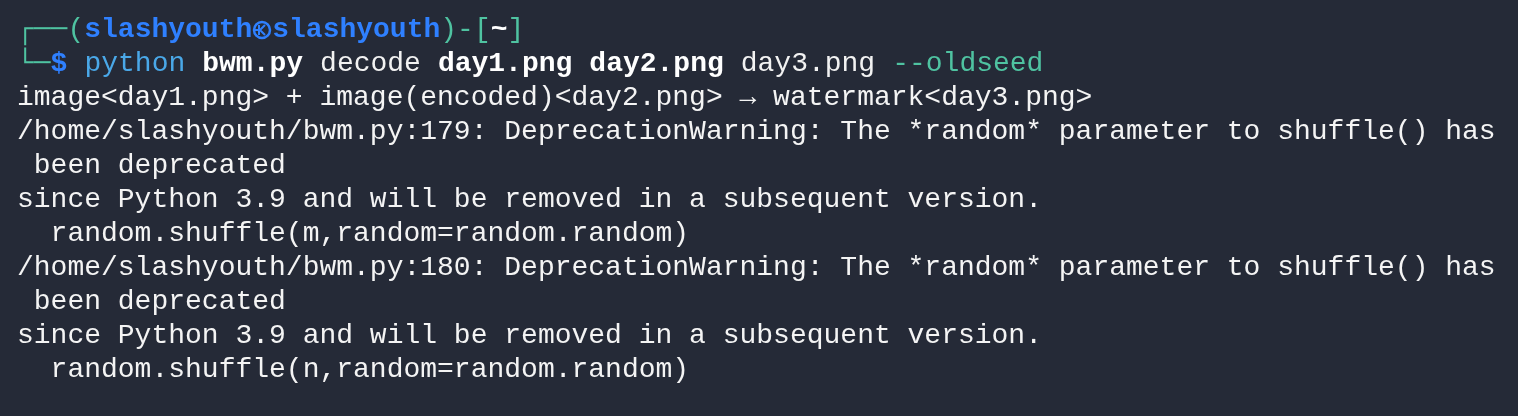  What do you see at coordinates (808, 64) in the screenshot?
I see `command-token: day3.png` at bounding box center [808, 64].